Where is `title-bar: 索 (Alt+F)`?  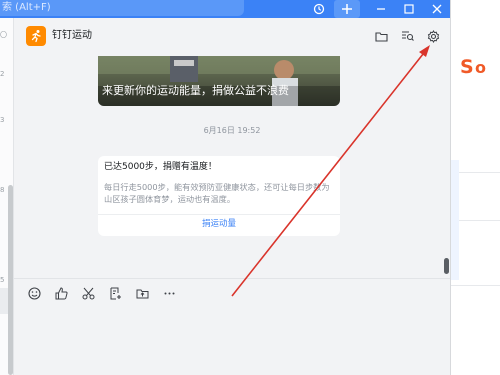
title-bar: 索 (Alt+F) is located at coordinates (225, 9).